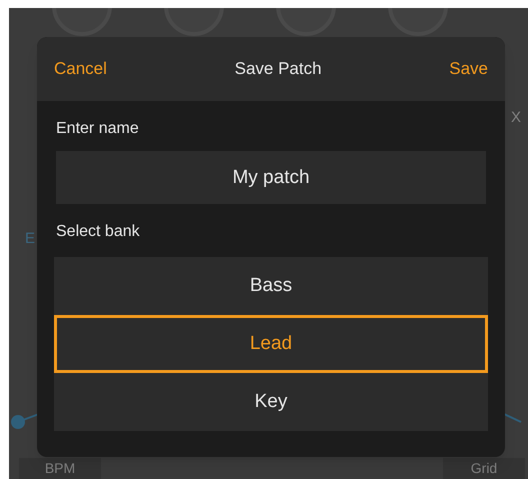  I want to click on bpm-label: BPM, so click(60, 469).